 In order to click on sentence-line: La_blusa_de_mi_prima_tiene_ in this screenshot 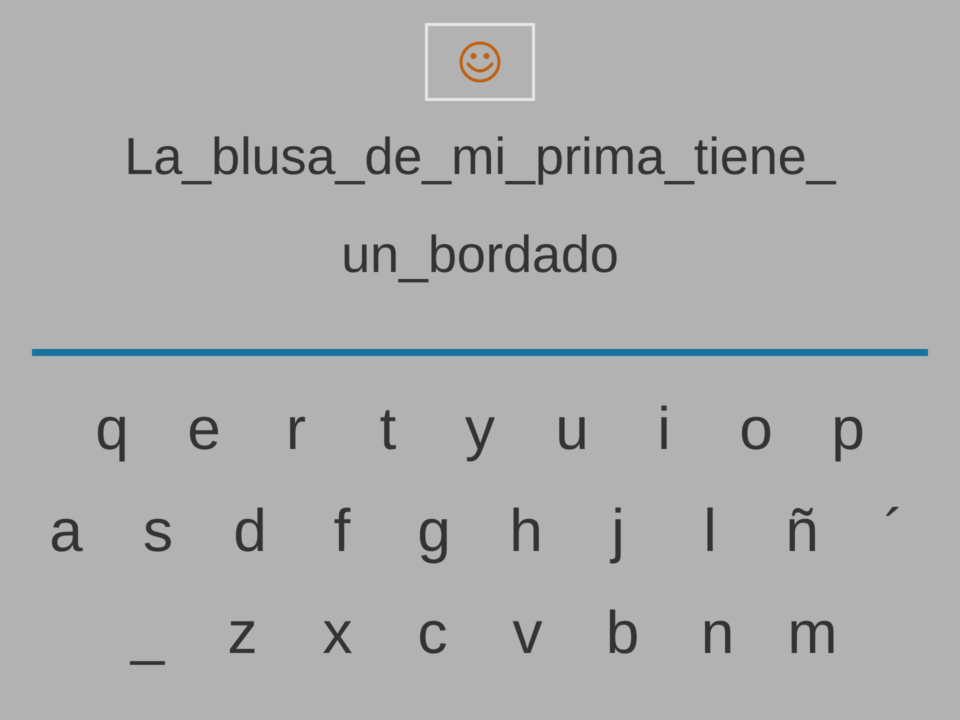, I will do `click(480, 157)`.